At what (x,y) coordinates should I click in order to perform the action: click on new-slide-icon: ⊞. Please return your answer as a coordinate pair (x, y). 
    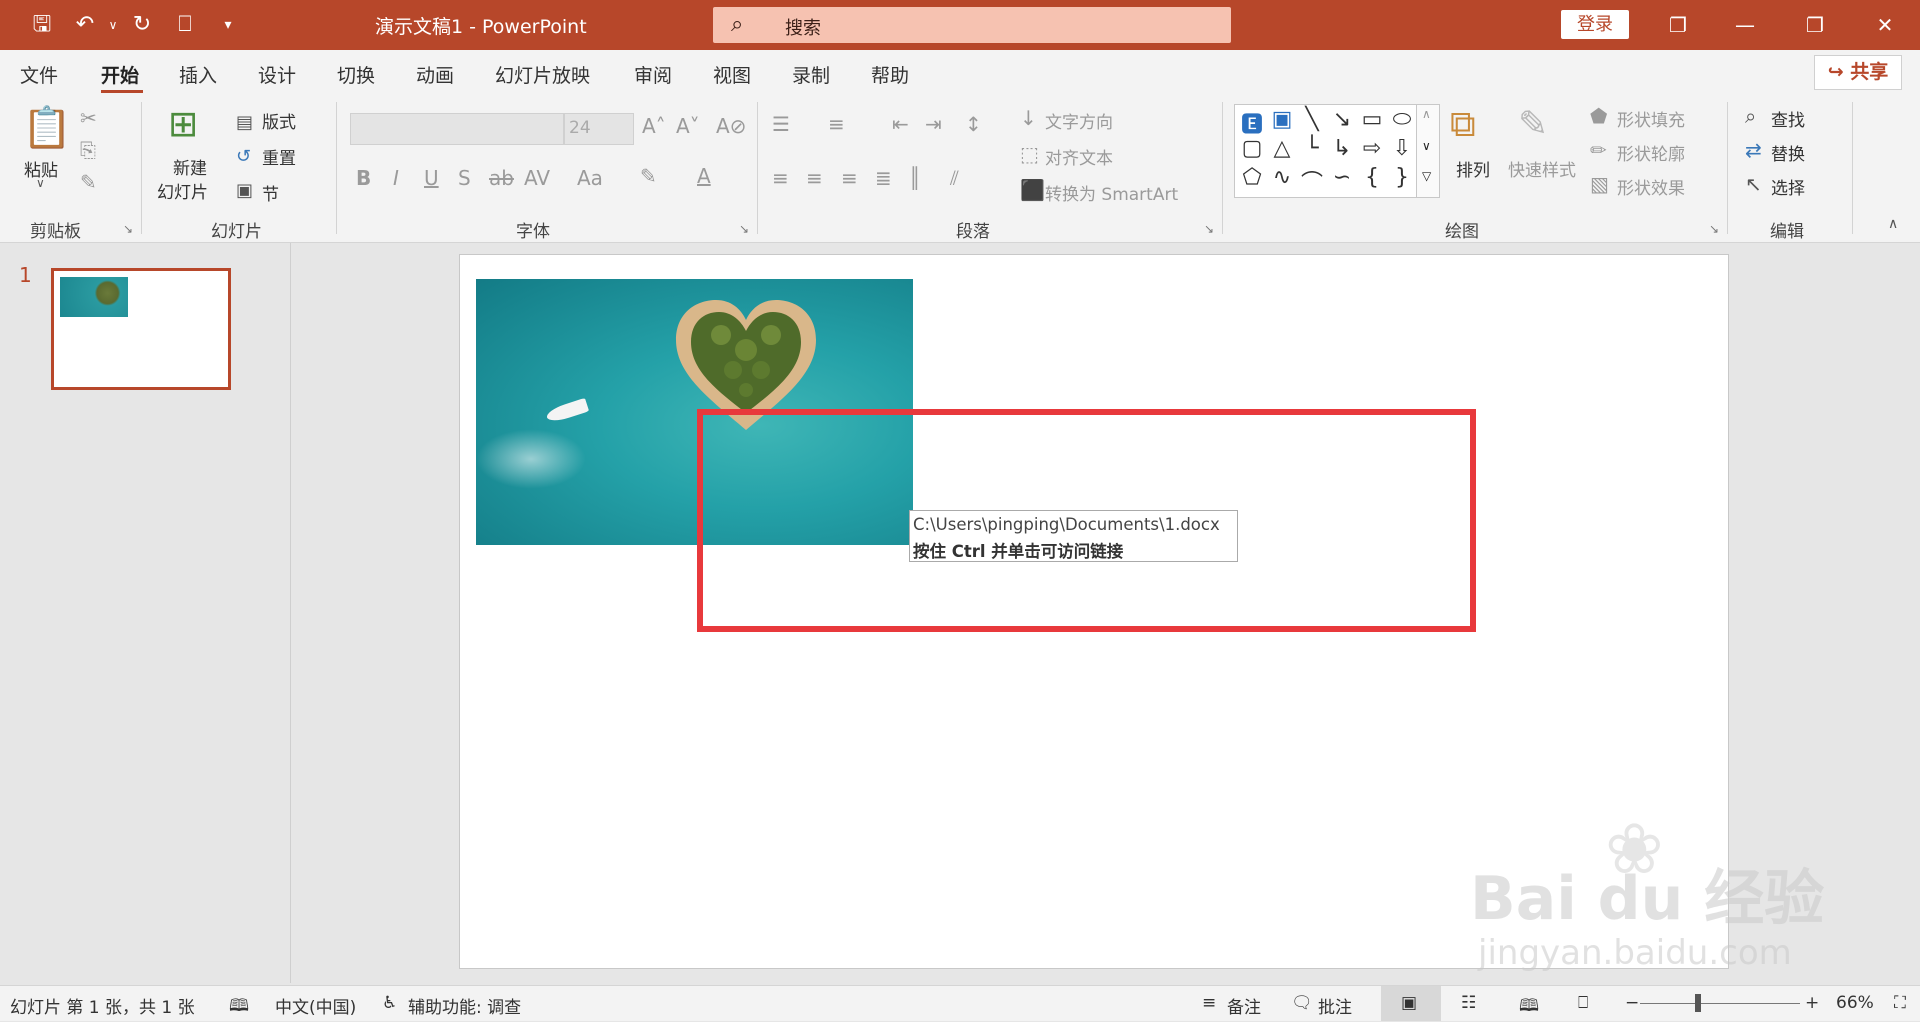
    Looking at the image, I should click on (183, 124).